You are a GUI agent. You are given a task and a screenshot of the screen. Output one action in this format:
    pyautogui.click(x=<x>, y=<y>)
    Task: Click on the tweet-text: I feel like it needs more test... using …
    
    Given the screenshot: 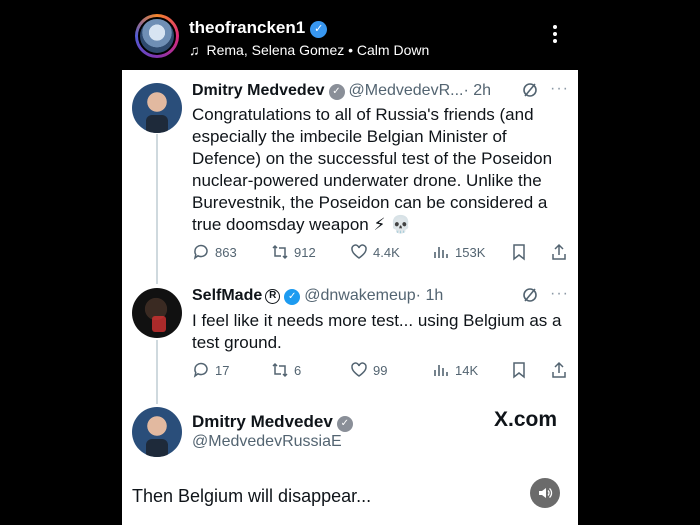 What is the action you would take?
    pyautogui.click(x=377, y=331)
    